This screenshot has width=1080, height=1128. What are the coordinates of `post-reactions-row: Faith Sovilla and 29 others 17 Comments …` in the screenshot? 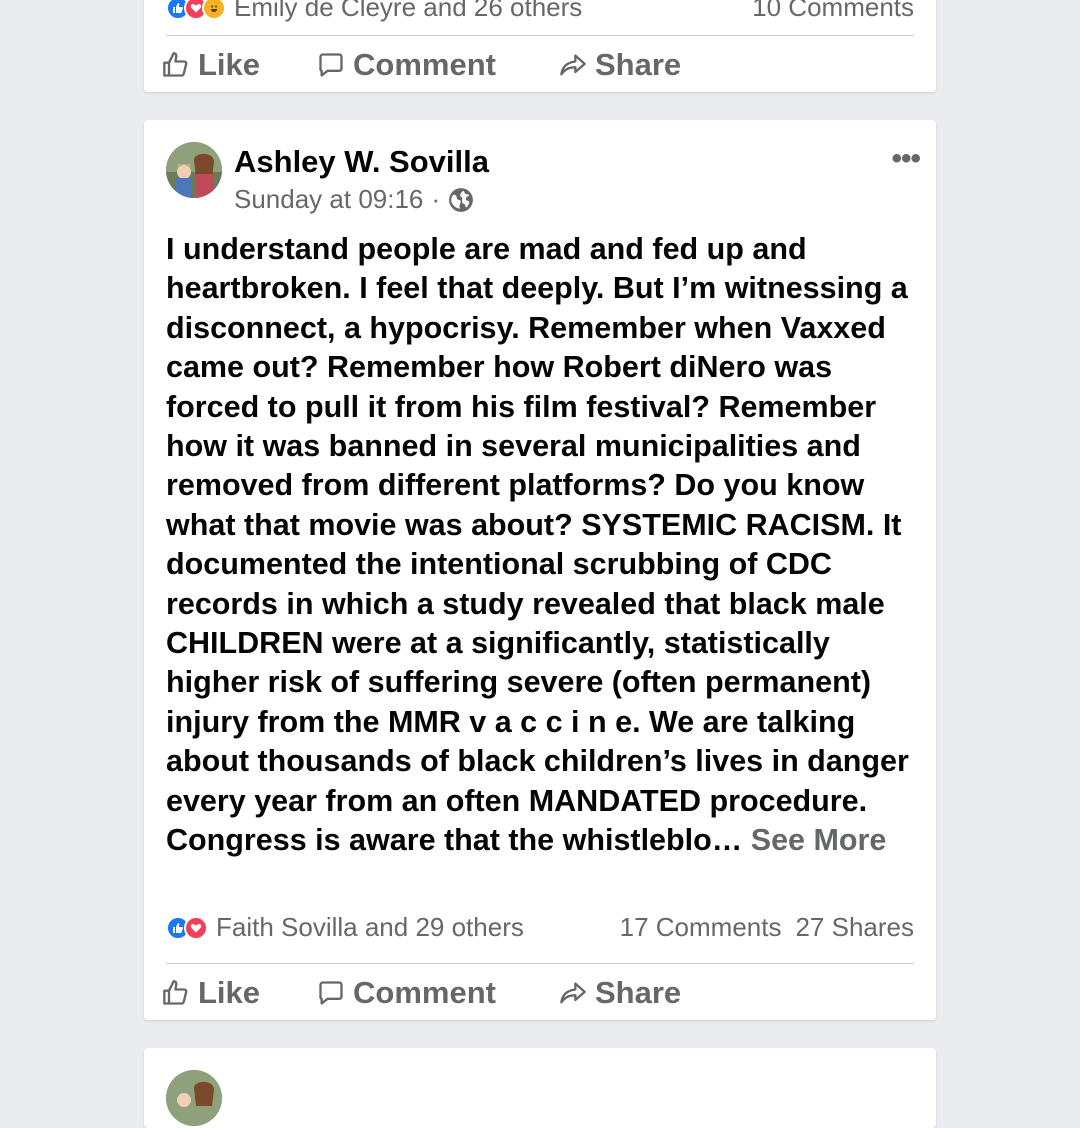 It's located at (540, 927).